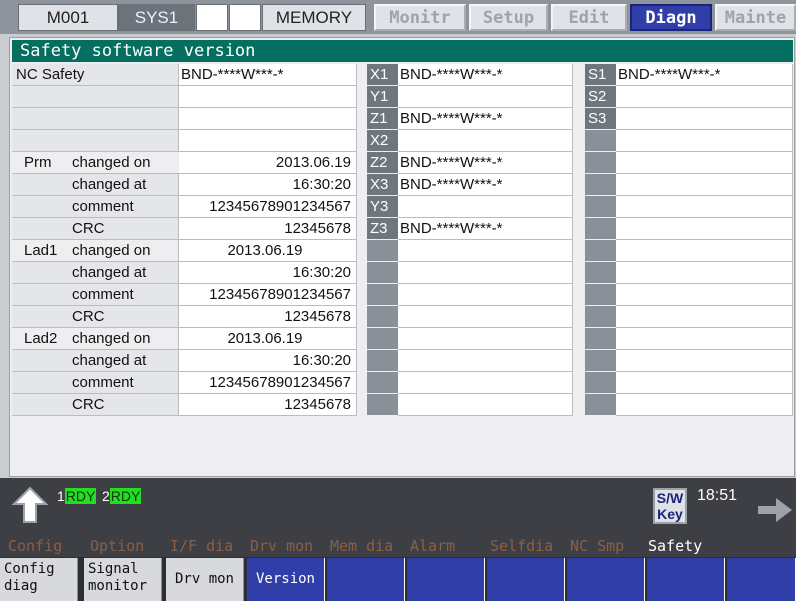 This screenshot has width=796, height=601. Describe the element at coordinates (671, 17) in the screenshot. I see `tab-diagn: Diagn` at that location.